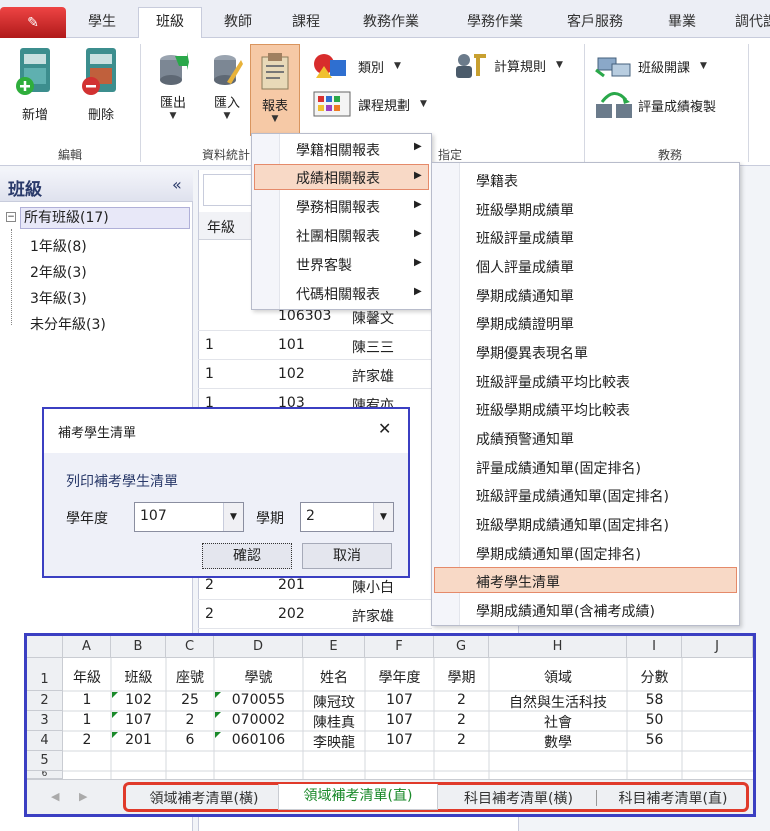  What do you see at coordinates (338, 294) in the screenshot?
I see `menu-item-code-reports: 代碼相關報表` at bounding box center [338, 294].